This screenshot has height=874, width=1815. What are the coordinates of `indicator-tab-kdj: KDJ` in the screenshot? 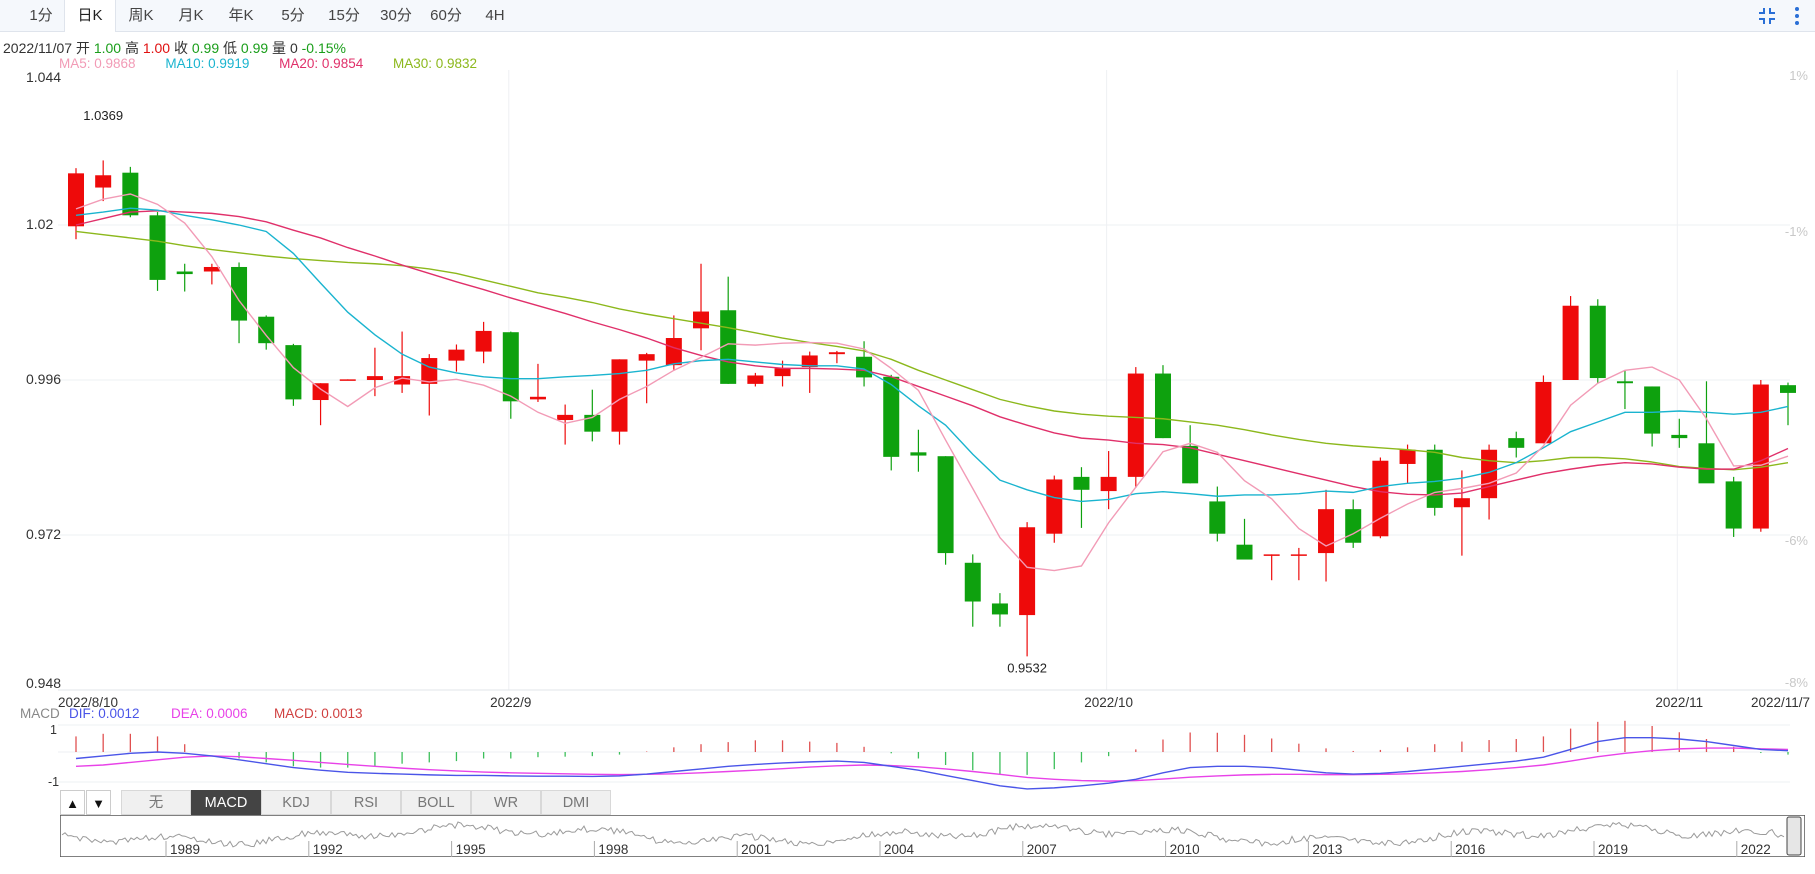 It's located at (296, 802).